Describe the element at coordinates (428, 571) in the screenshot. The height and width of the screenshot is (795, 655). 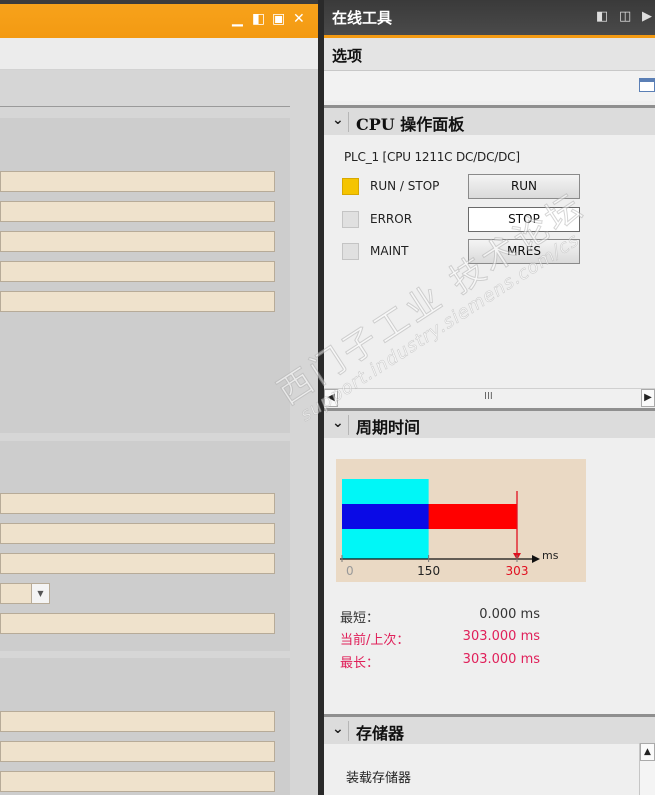
I see `x-tick-label: 150` at that location.